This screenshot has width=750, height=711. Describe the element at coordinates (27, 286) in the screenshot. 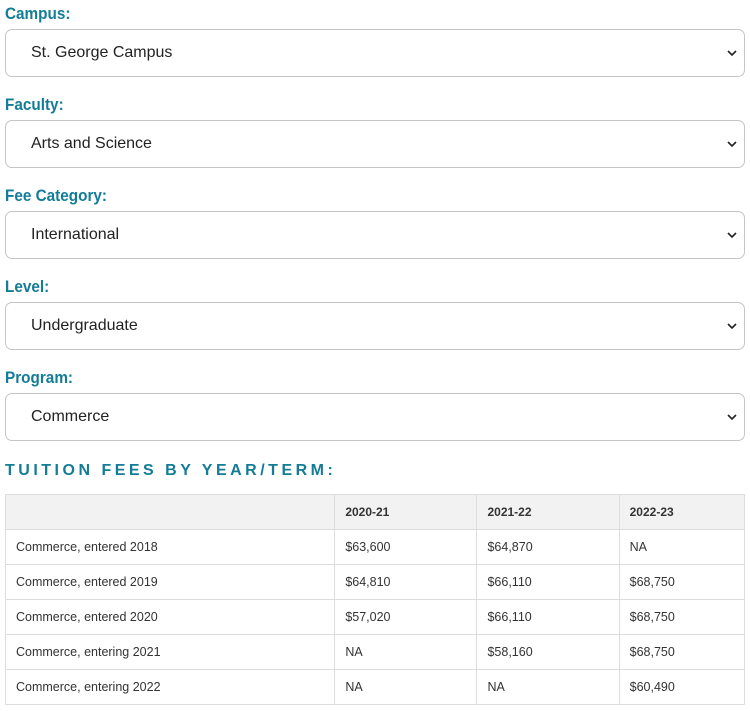

I see `level-label: Level:` at that location.